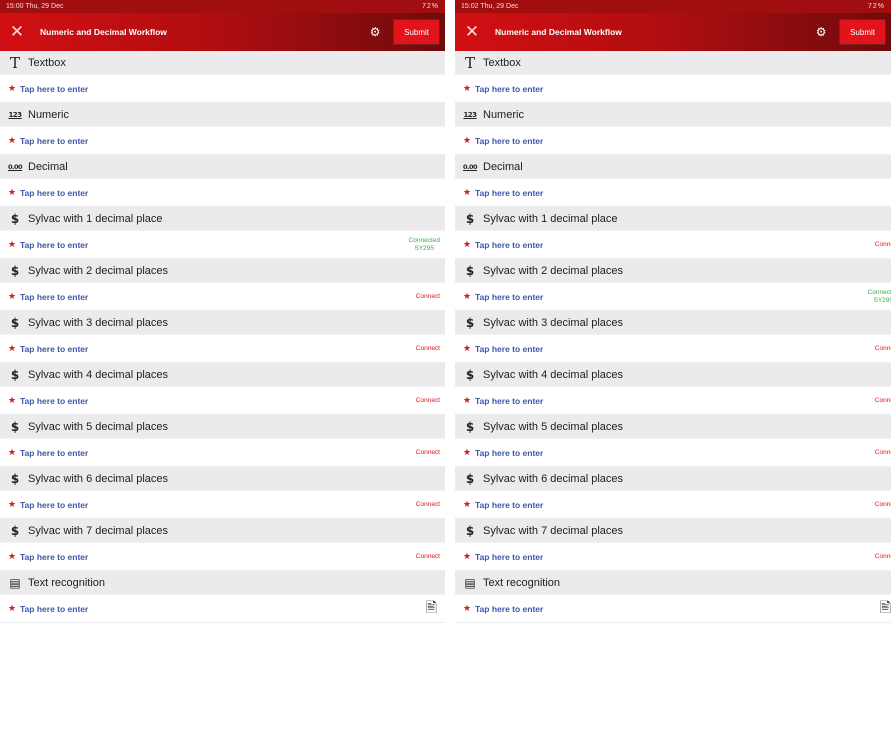 Image resolution: width=891 pixels, height=743 pixels. Describe the element at coordinates (673, 271) in the screenshot. I see `field-header: $ Sylvac with 2 decimal places` at that location.